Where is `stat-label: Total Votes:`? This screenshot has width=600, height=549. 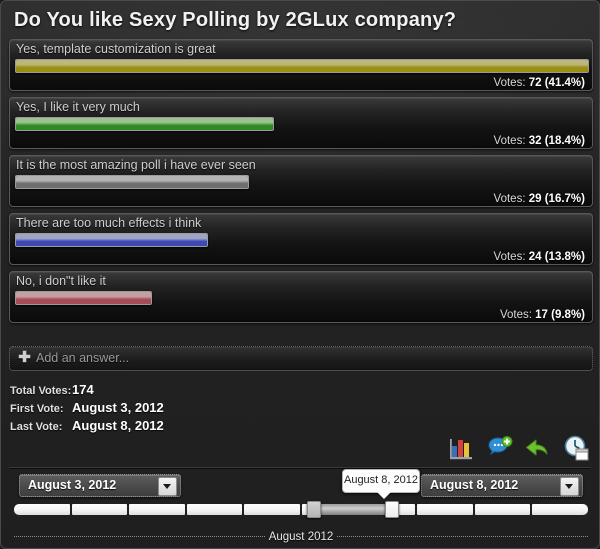
stat-label: Total Votes: is located at coordinates (41, 391).